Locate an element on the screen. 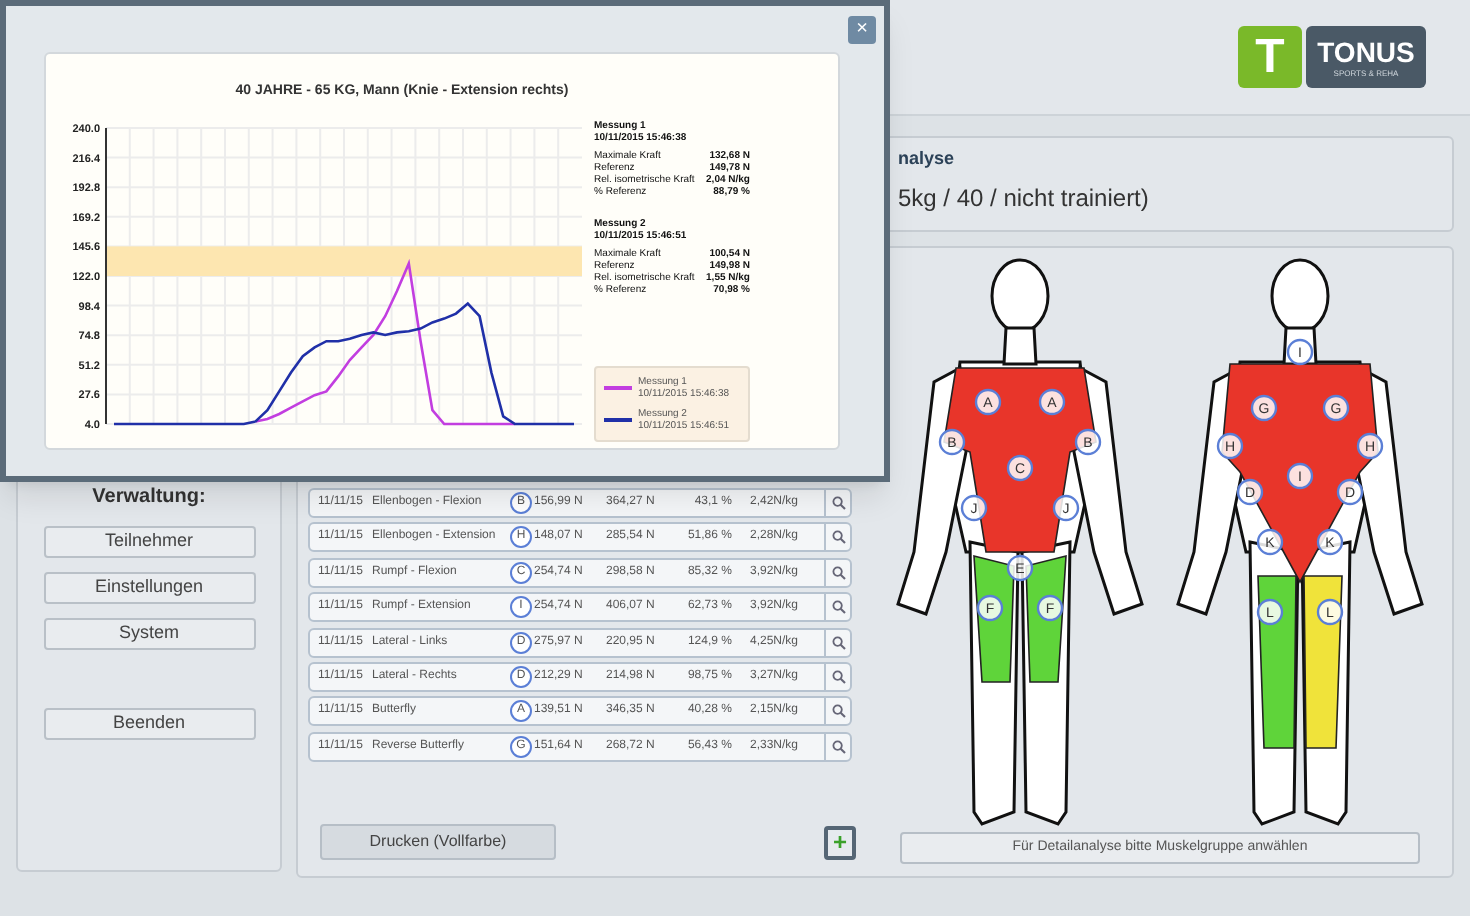 The image size is (1470, 916). print-button: Drucken (Vollfarbe) is located at coordinates (438, 842).